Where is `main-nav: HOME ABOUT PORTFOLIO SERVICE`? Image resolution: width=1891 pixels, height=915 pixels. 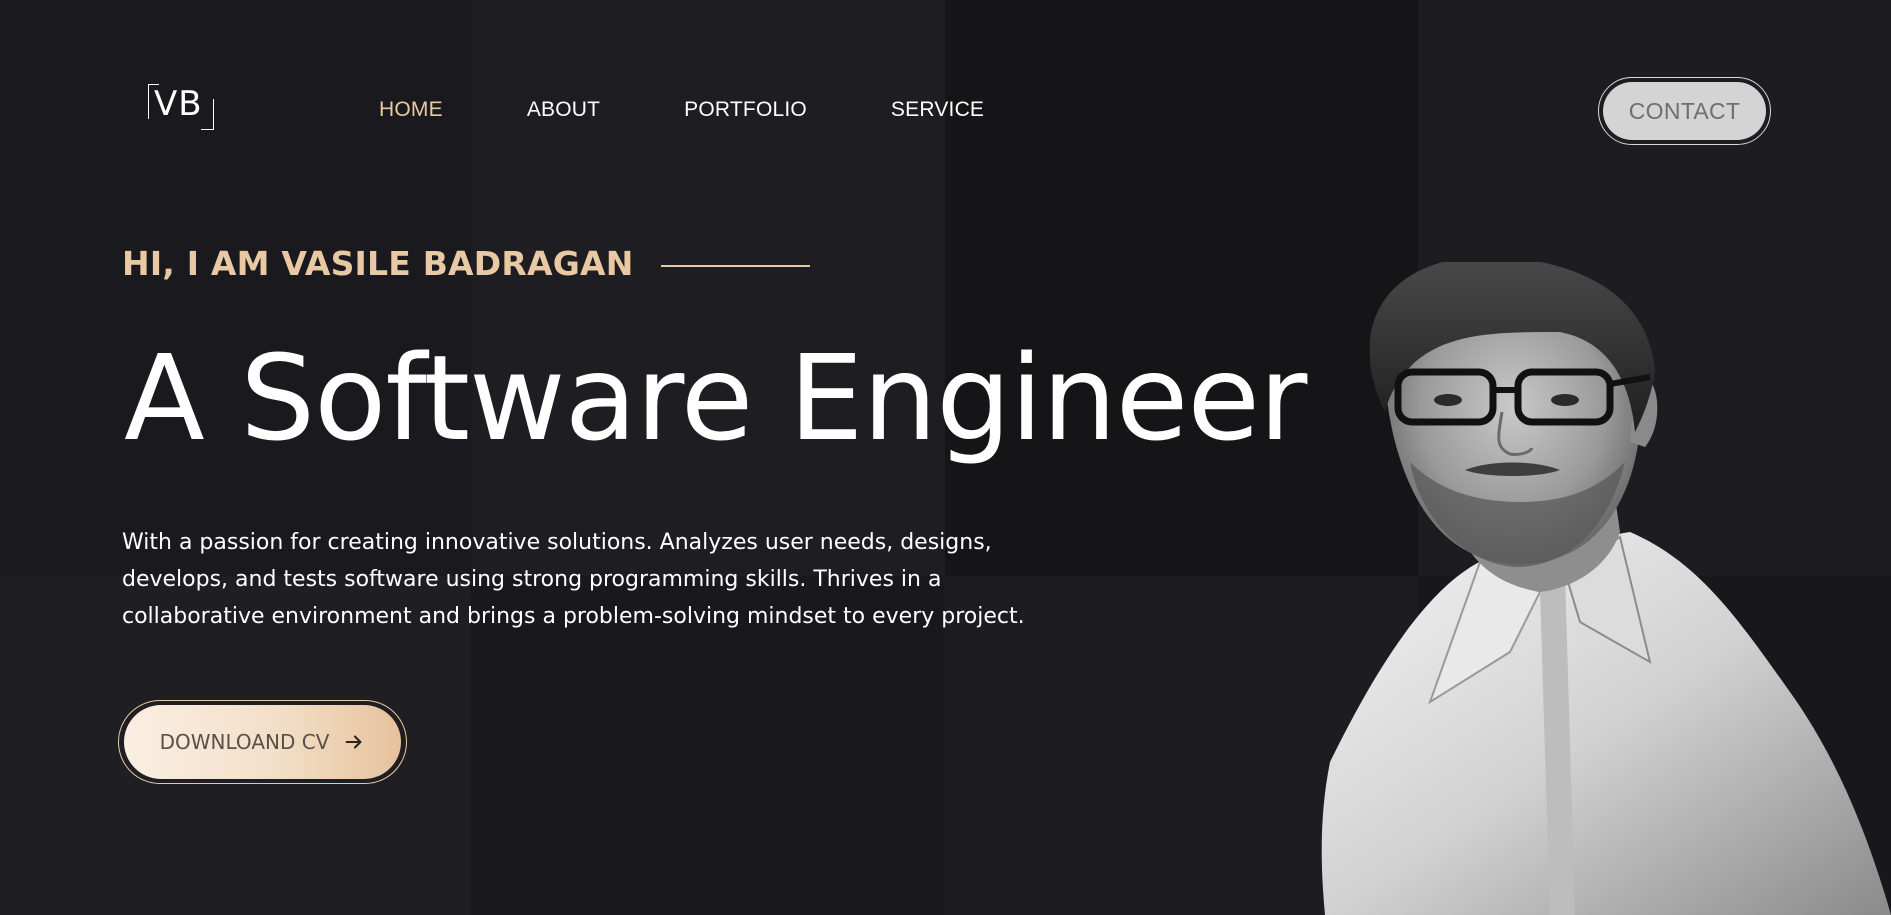
main-nav: HOME ABOUT PORTFOLIO SERVICE is located at coordinates (723, 110).